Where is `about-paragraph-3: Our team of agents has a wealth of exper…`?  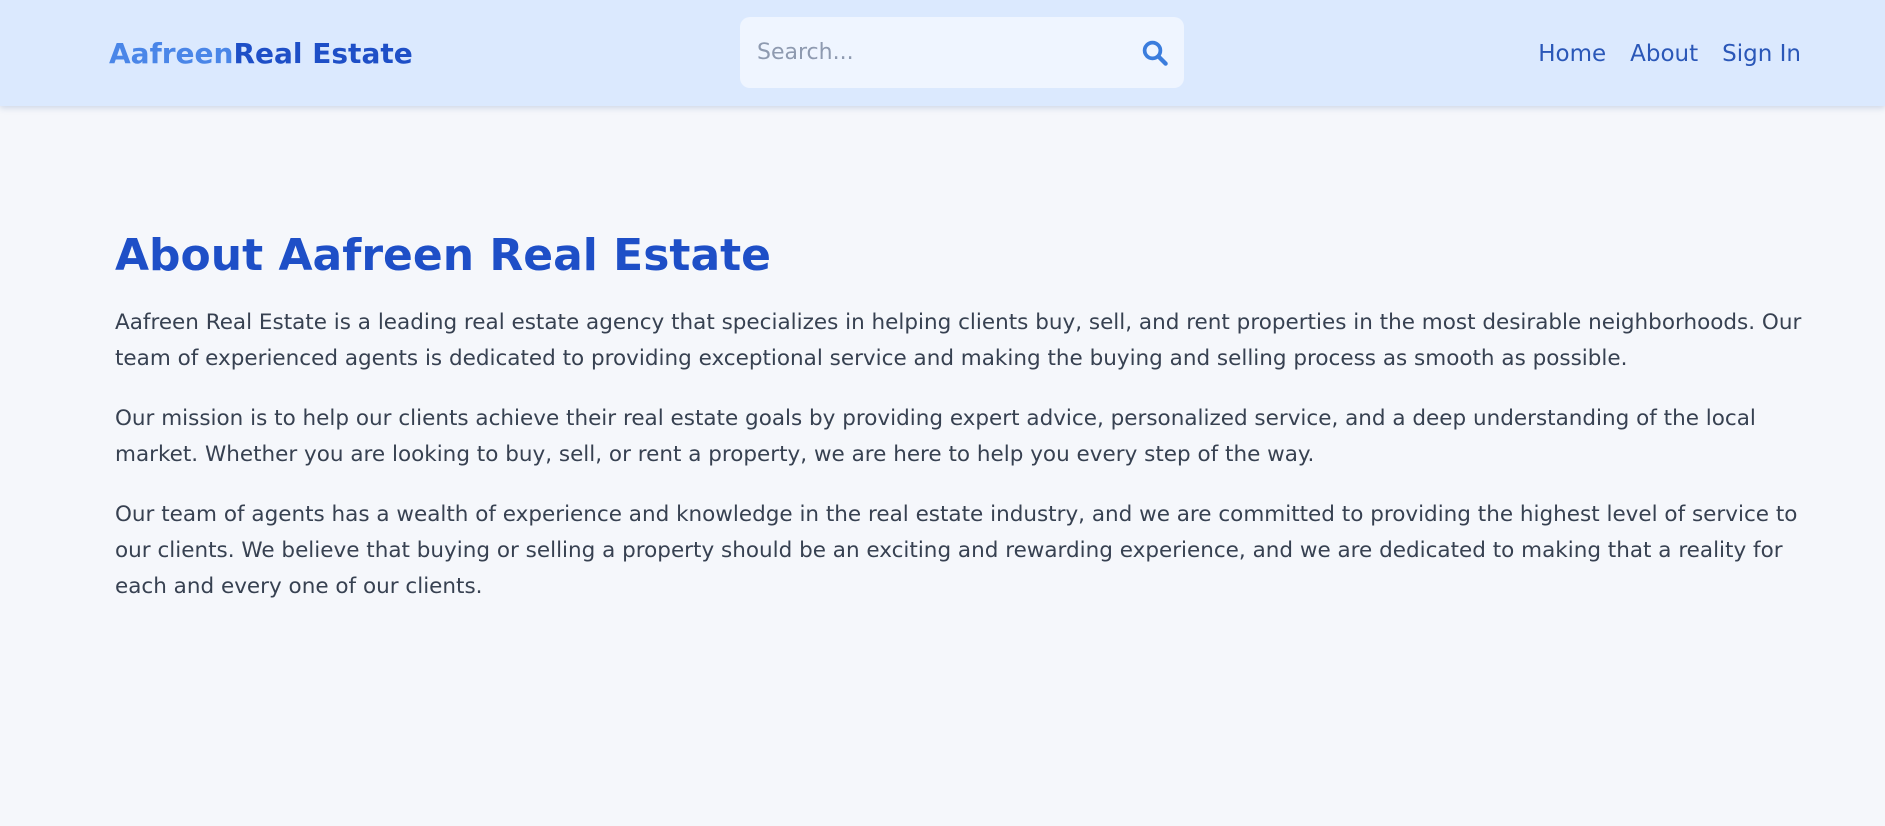 about-paragraph-3: Our team of agents has a wealth of exper… is located at coordinates (956, 550).